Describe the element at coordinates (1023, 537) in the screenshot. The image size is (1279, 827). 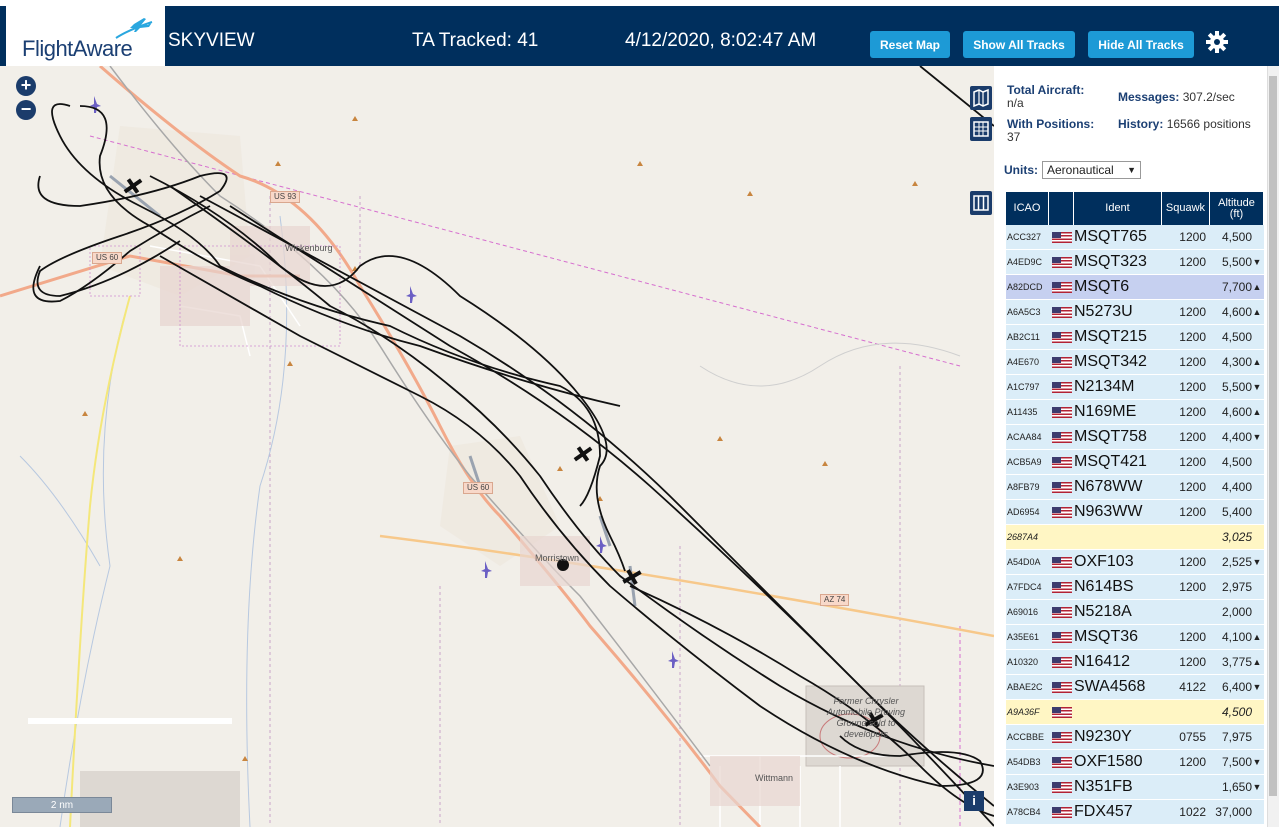
I see `cell-icao: 2687A4` at that location.